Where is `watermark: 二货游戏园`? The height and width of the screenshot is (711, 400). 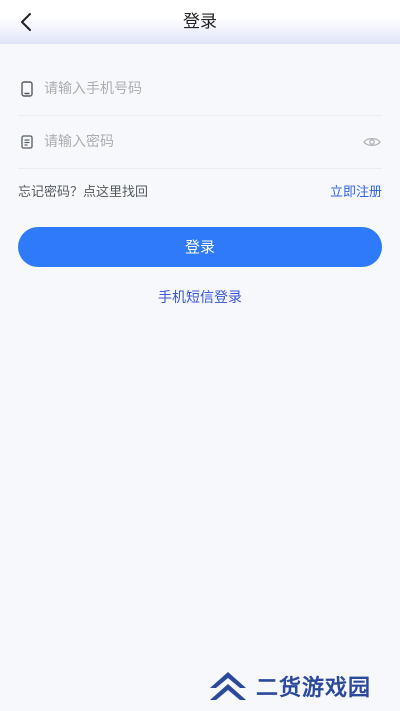
watermark: 二货游戏园 is located at coordinates (288, 686).